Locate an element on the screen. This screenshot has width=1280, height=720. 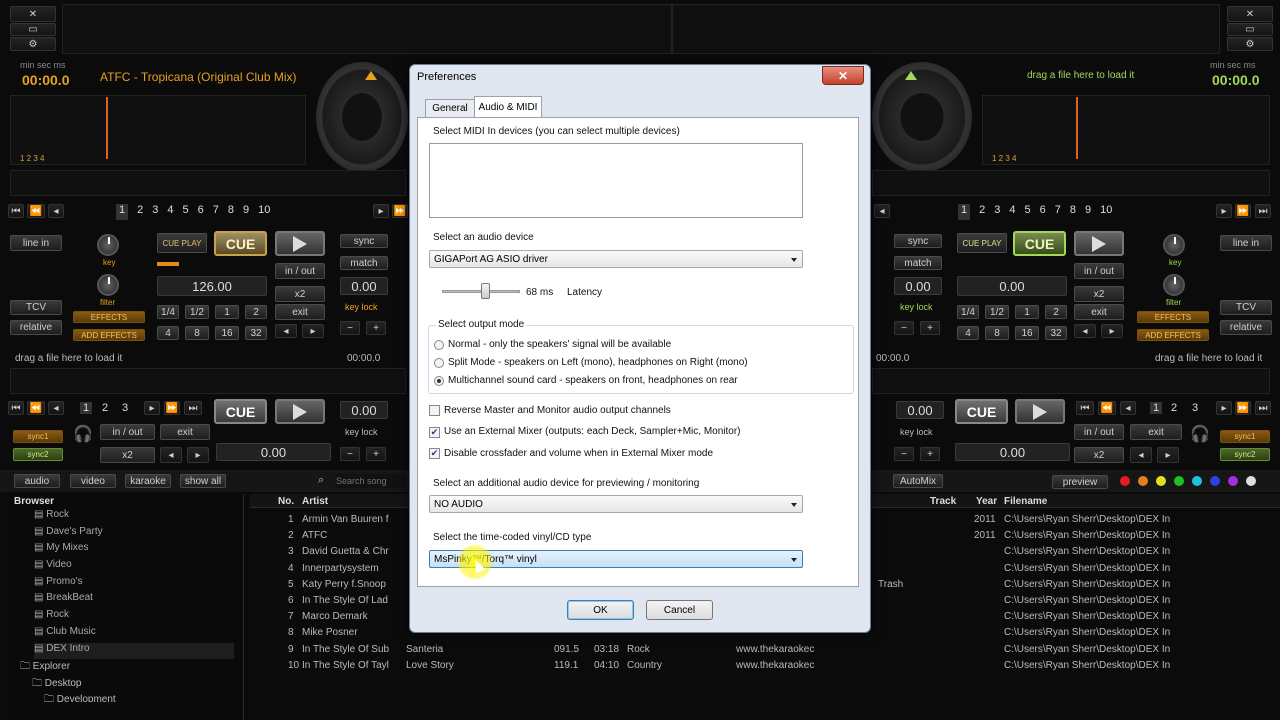
sync2-button-left: sync2 is located at coordinates (38, 454).